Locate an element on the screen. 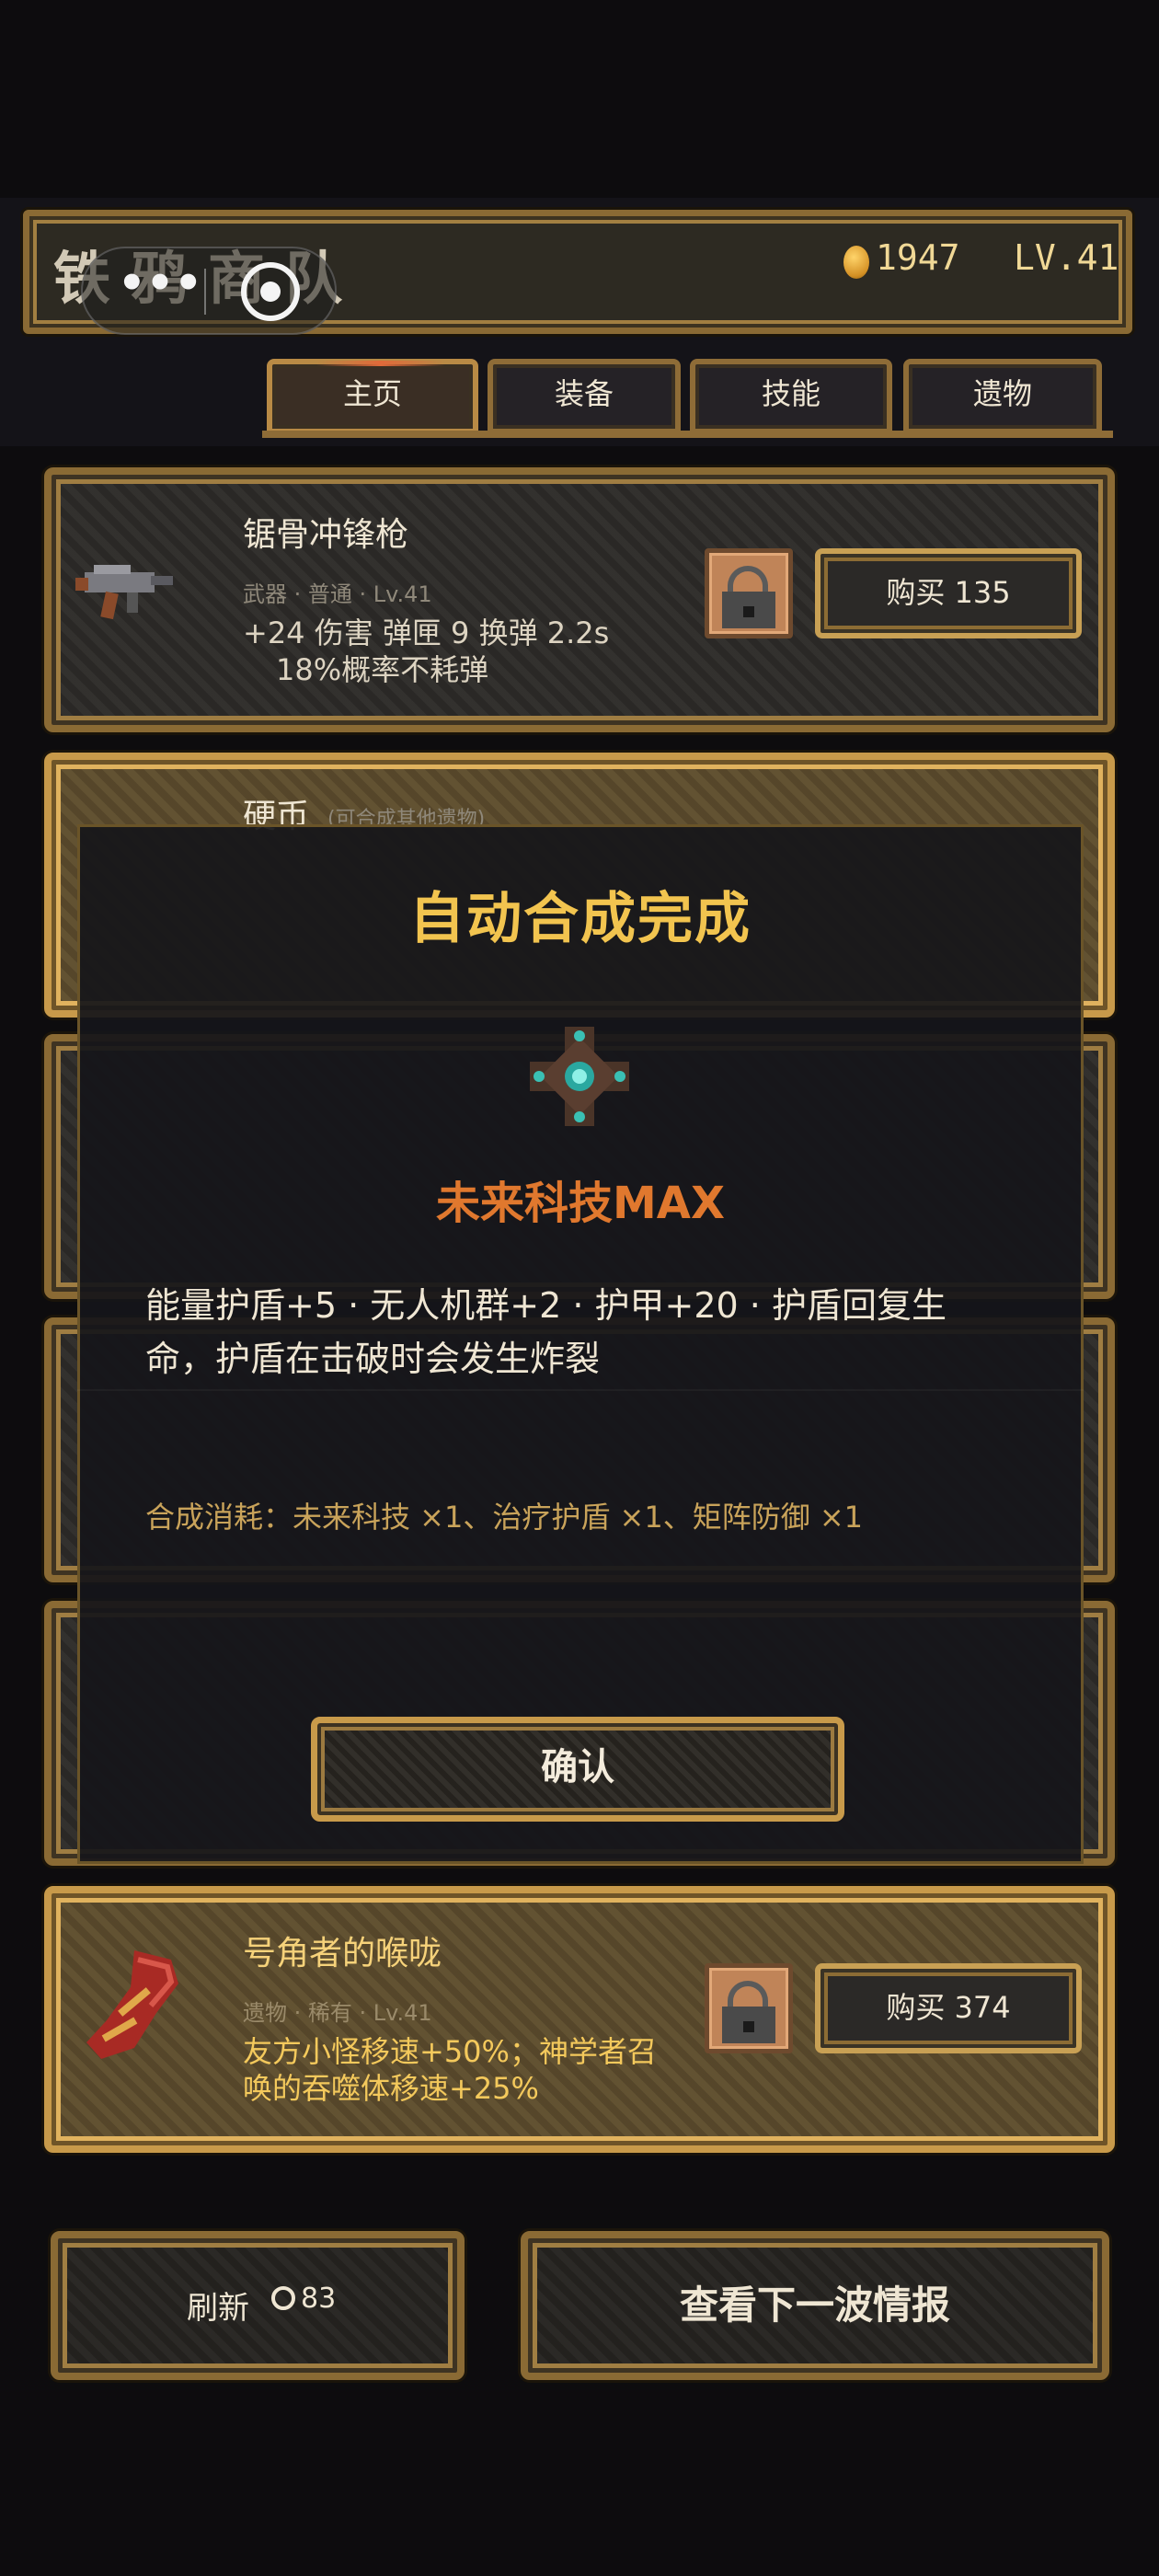  smg-icon is located at coordinates (124, 592).